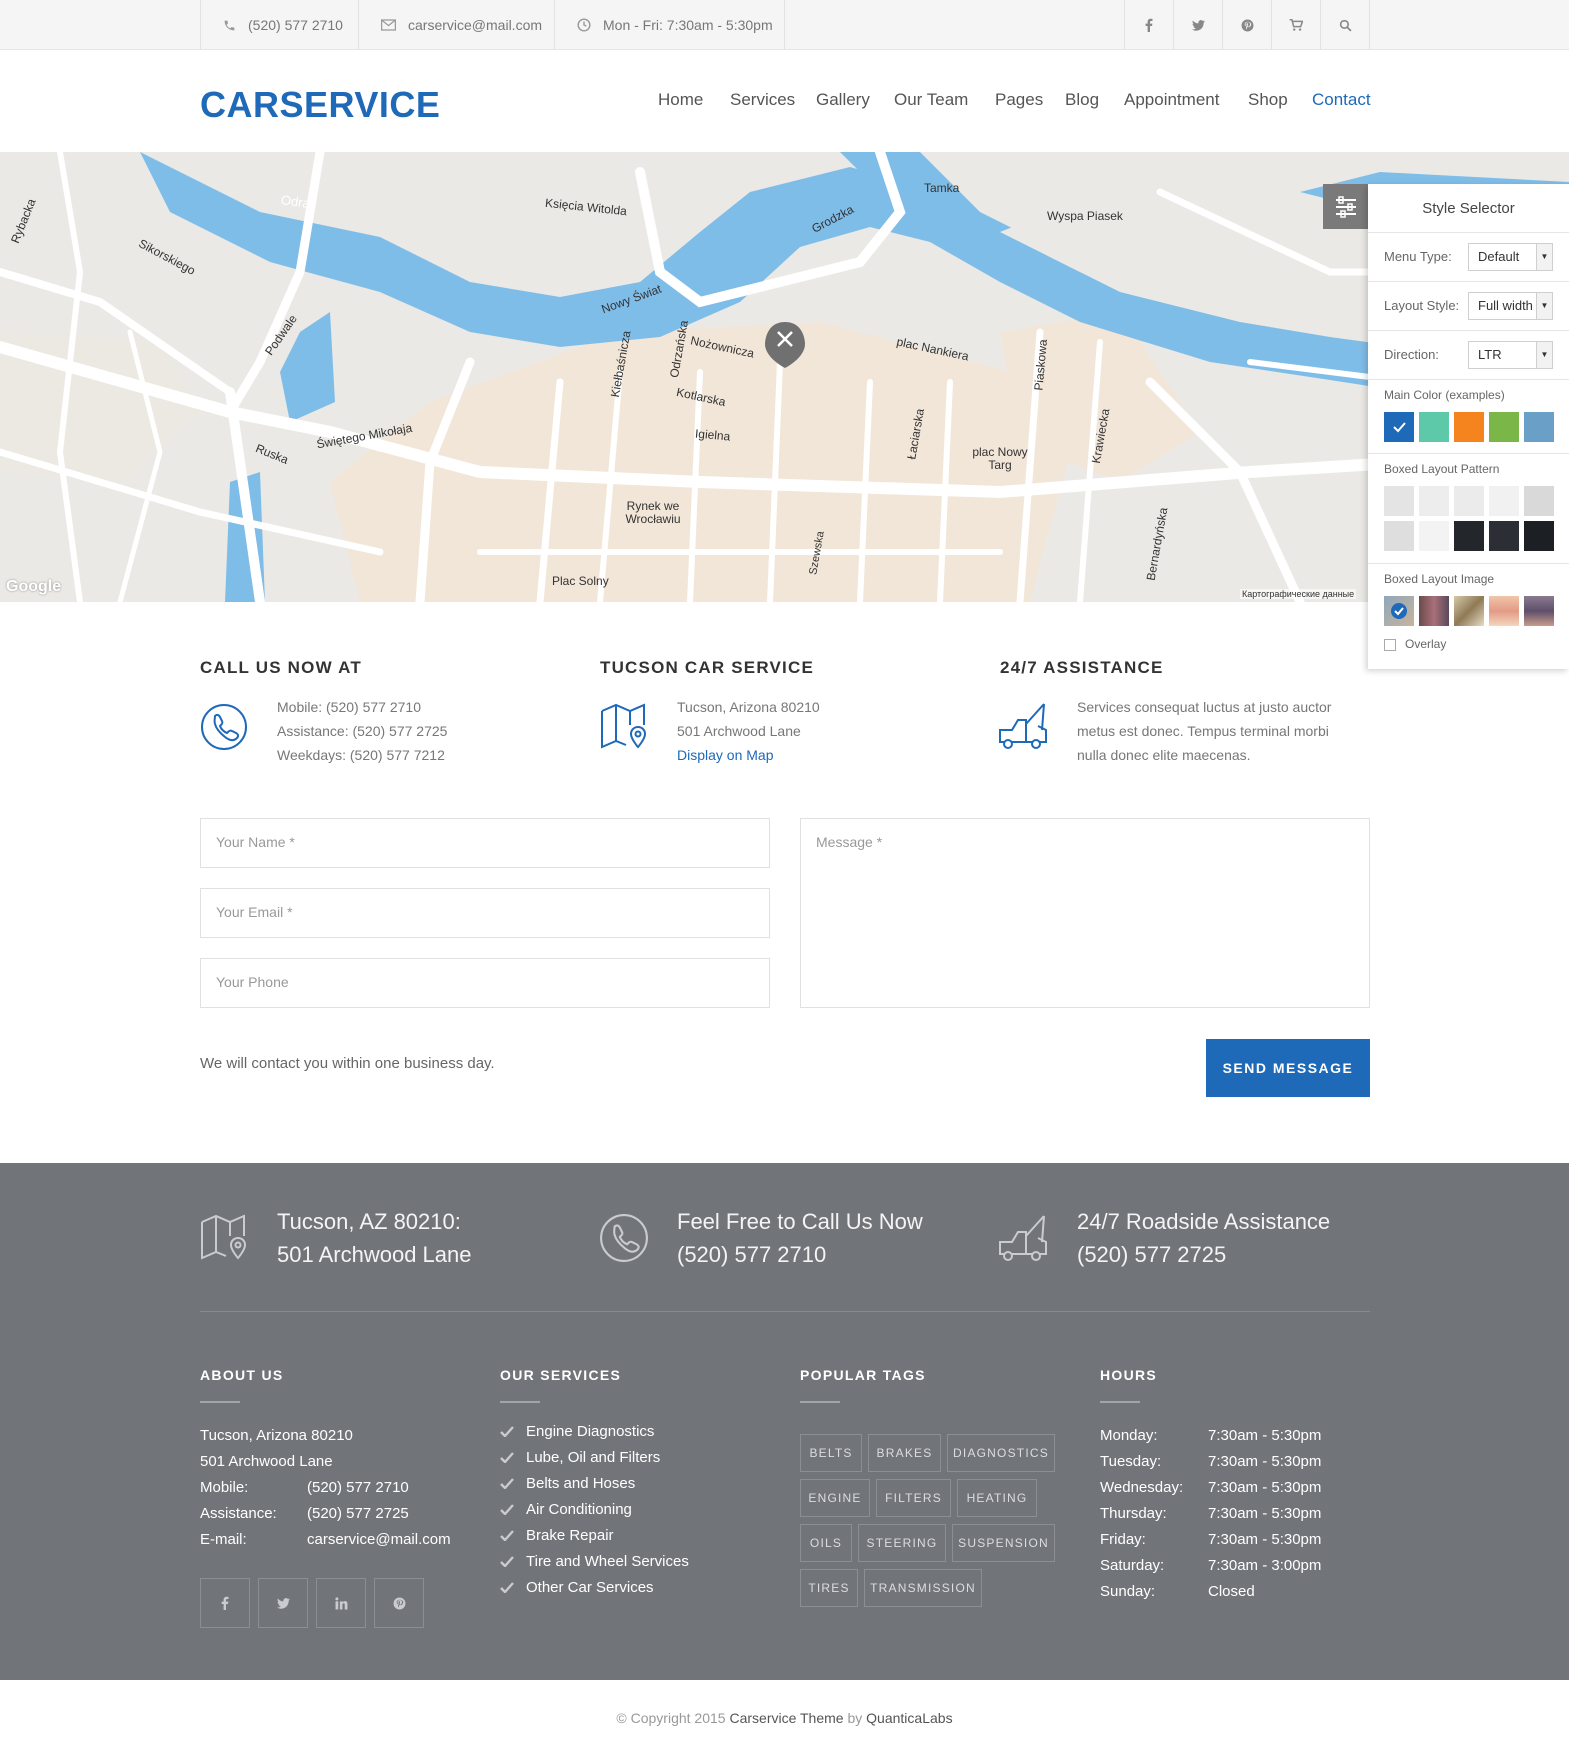 Image resolution: width=1569 pixels, height=1763 pixels. Describe the element at coordinates (707, 667) in the screenshot. I see `location-title: TUCSON CAR SERVICE` at that location.